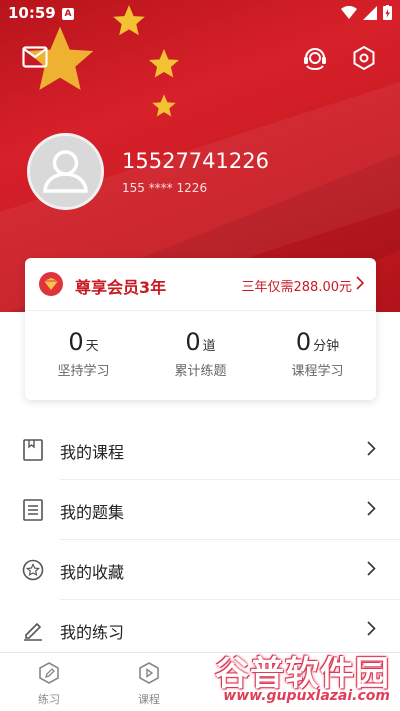 The height and width of the screenshot is (711, 400). I want to click on user-avatar-icon, so click(65, 171).